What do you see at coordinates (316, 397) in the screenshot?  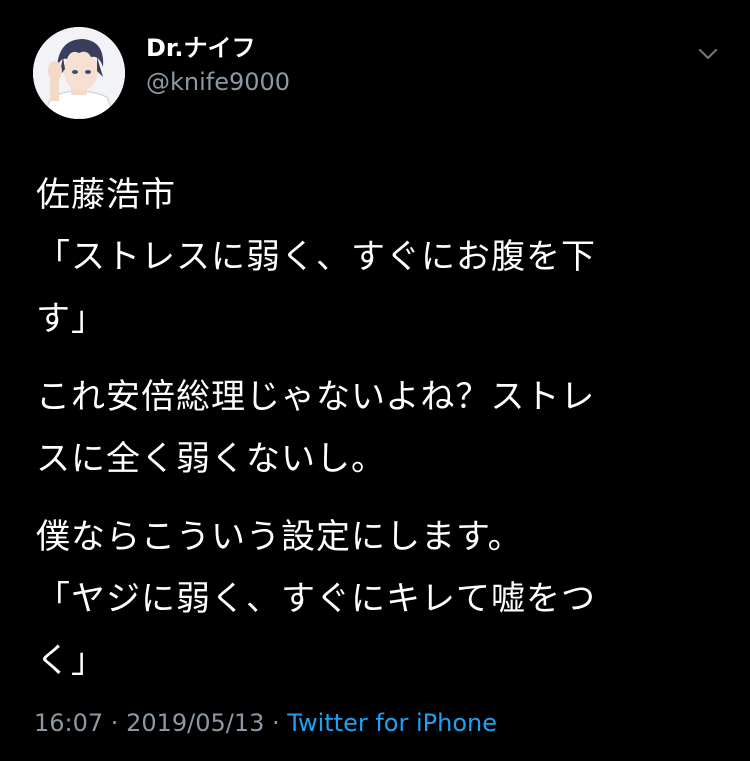 I see `tweet-line: これ安倍総理じゃないよね？ストレ` at bounding box center [316, 397].